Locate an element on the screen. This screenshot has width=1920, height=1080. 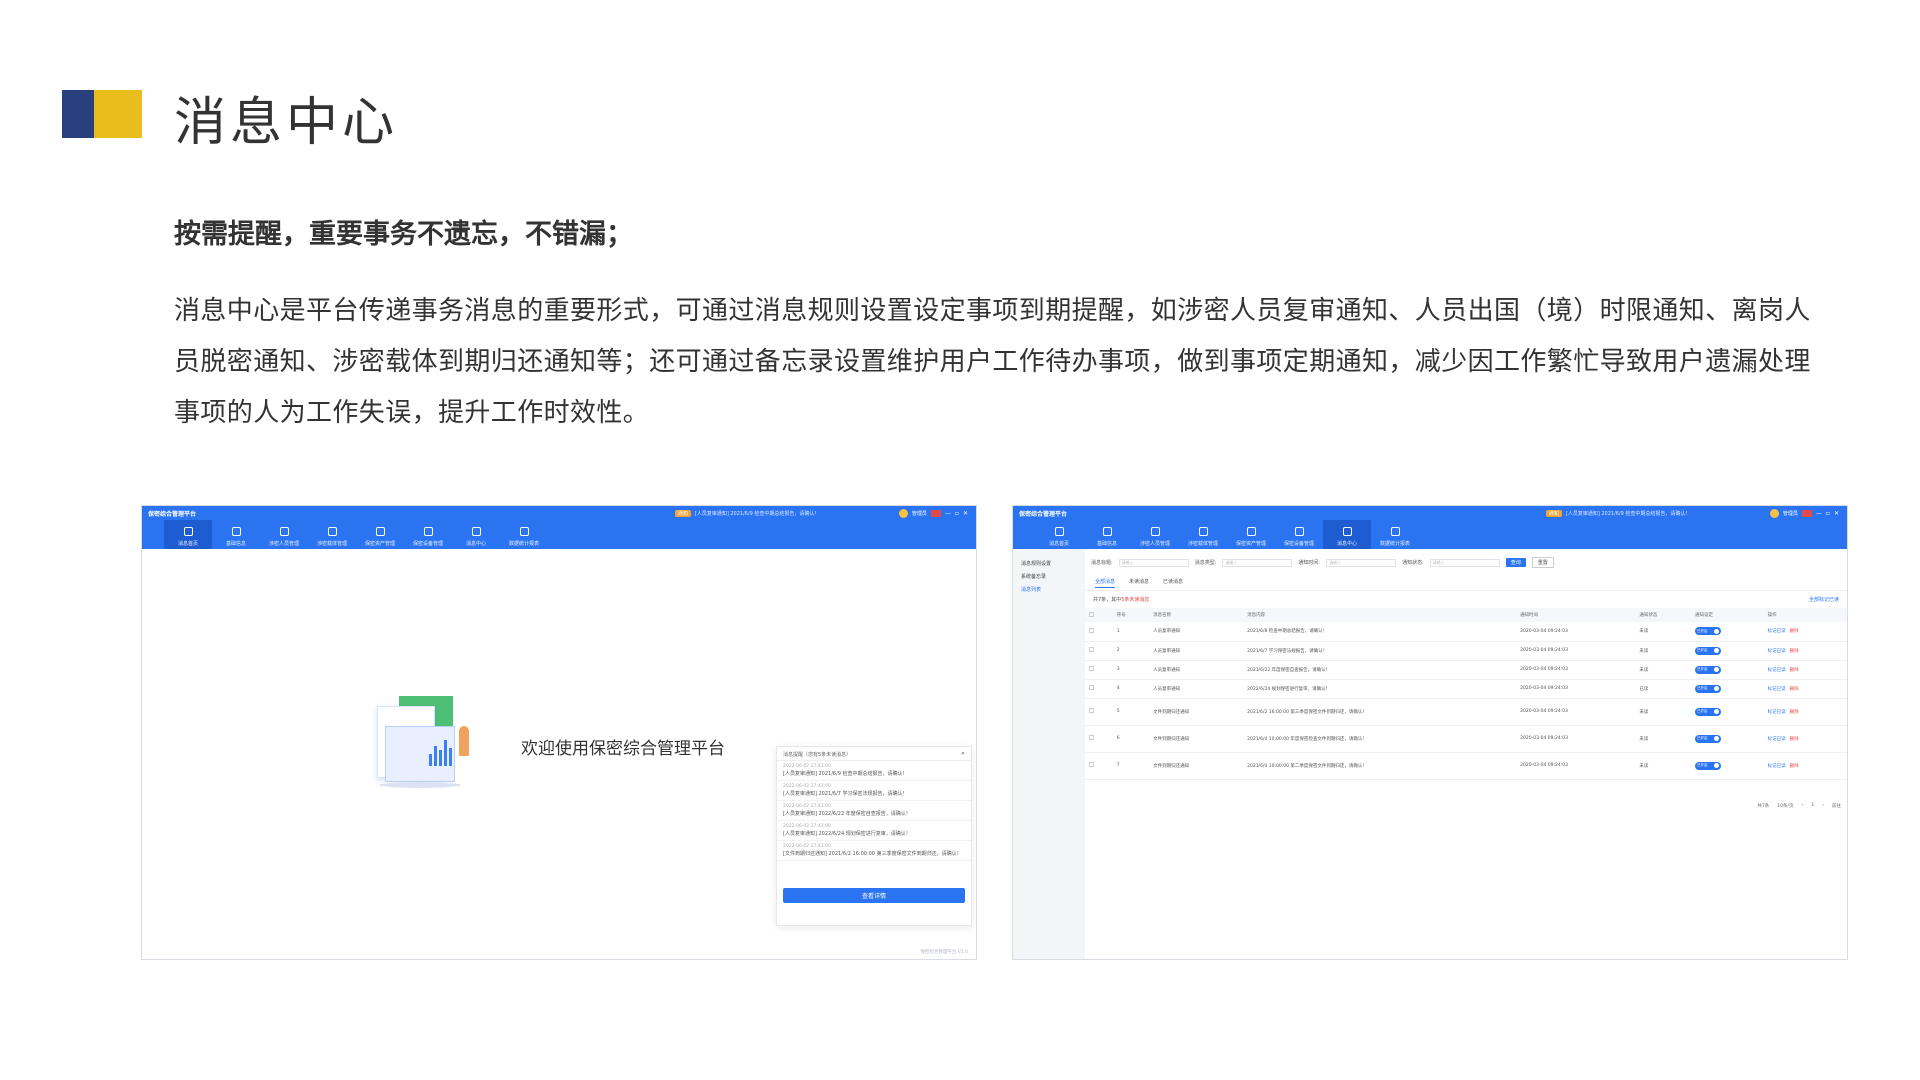
title-input: 请输入 is located at coordinates (1153, 562).